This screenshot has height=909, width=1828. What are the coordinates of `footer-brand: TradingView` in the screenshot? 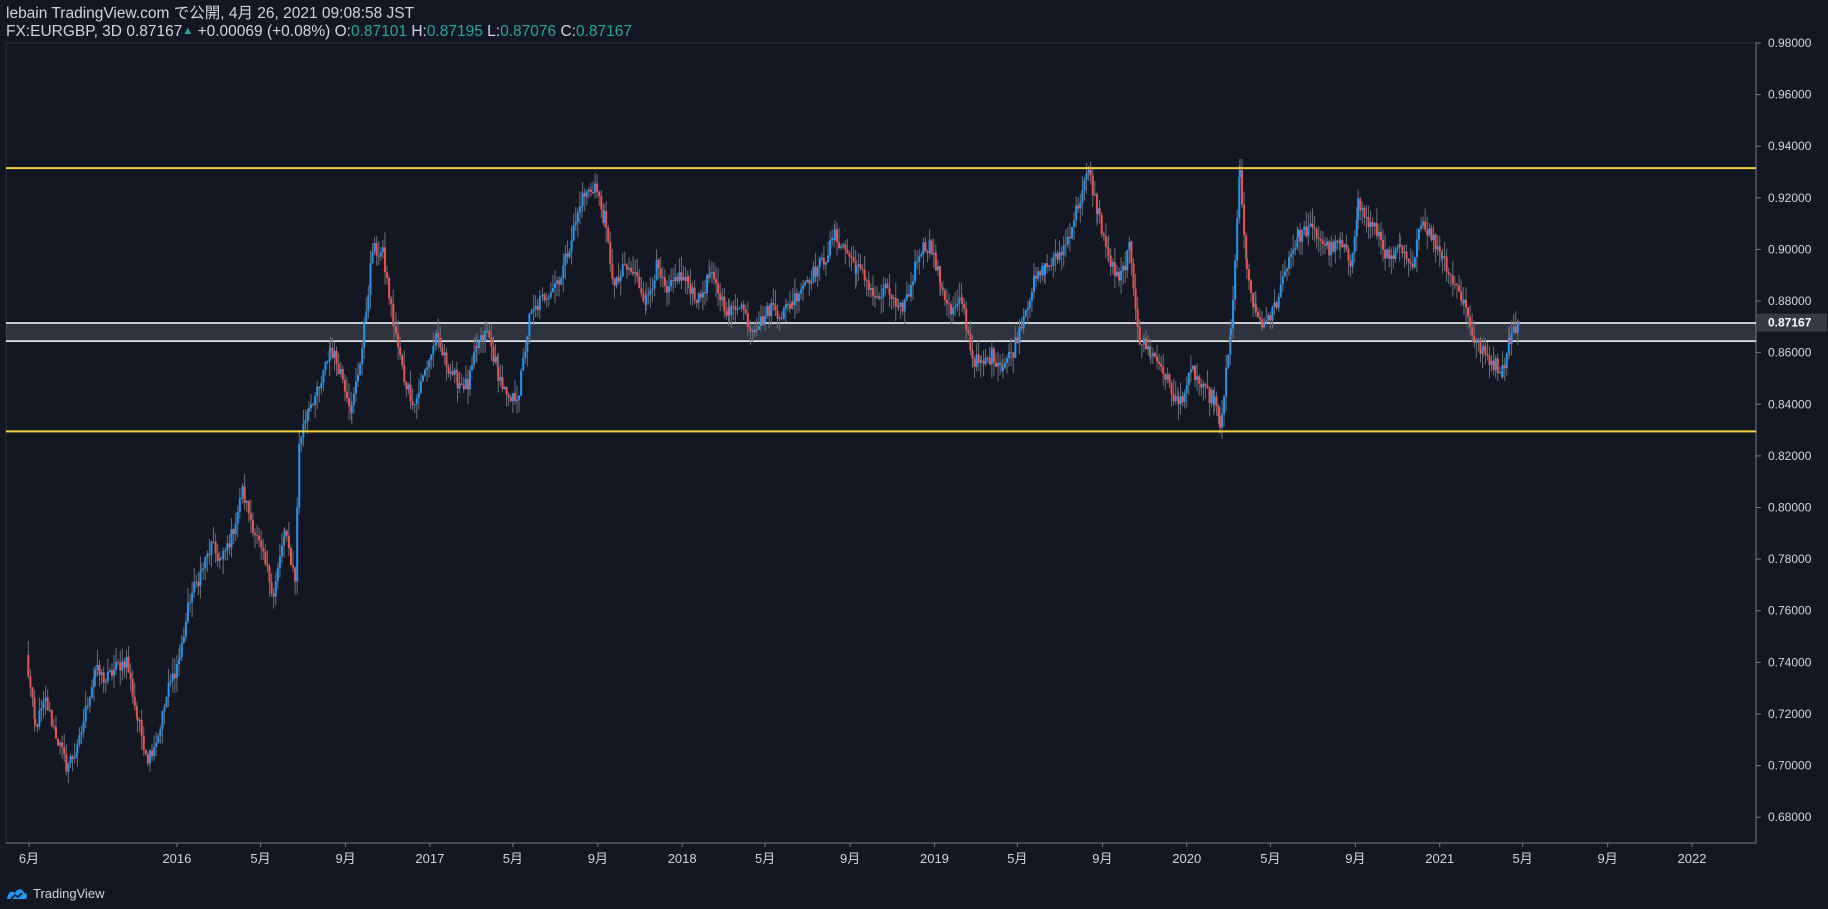 It's located at (55, 893).